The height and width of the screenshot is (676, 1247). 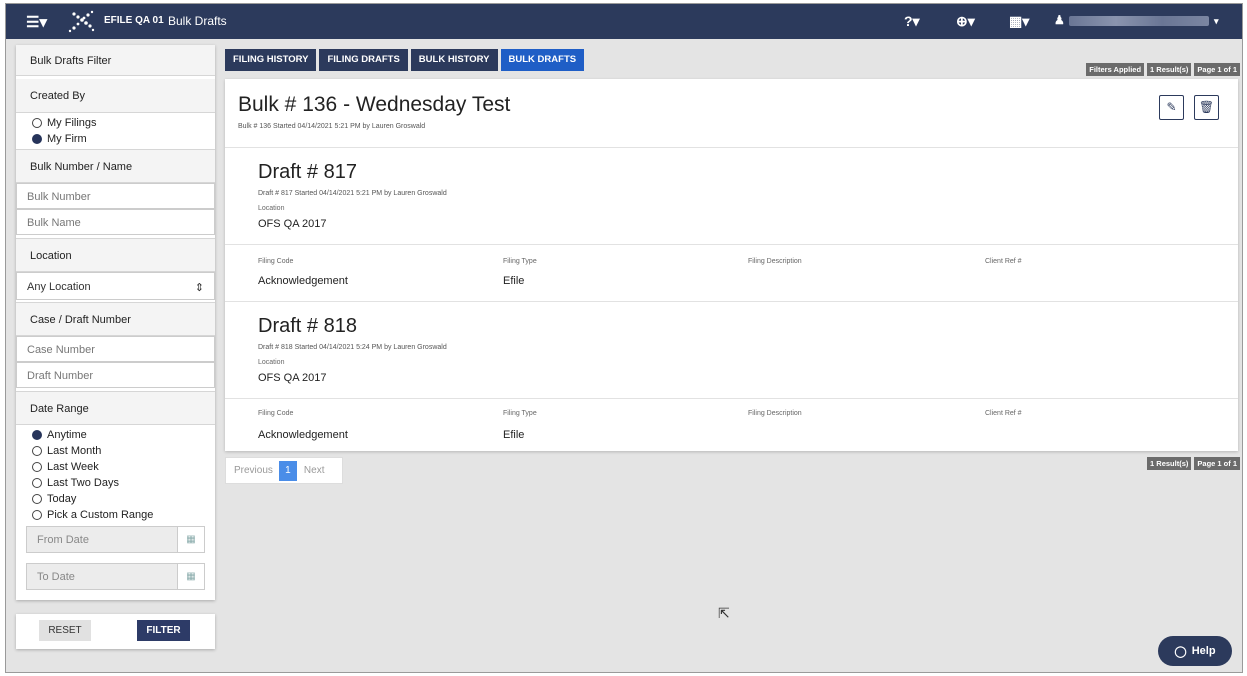 I want to click on page-1-button: 1, so click(x=287, y=470).